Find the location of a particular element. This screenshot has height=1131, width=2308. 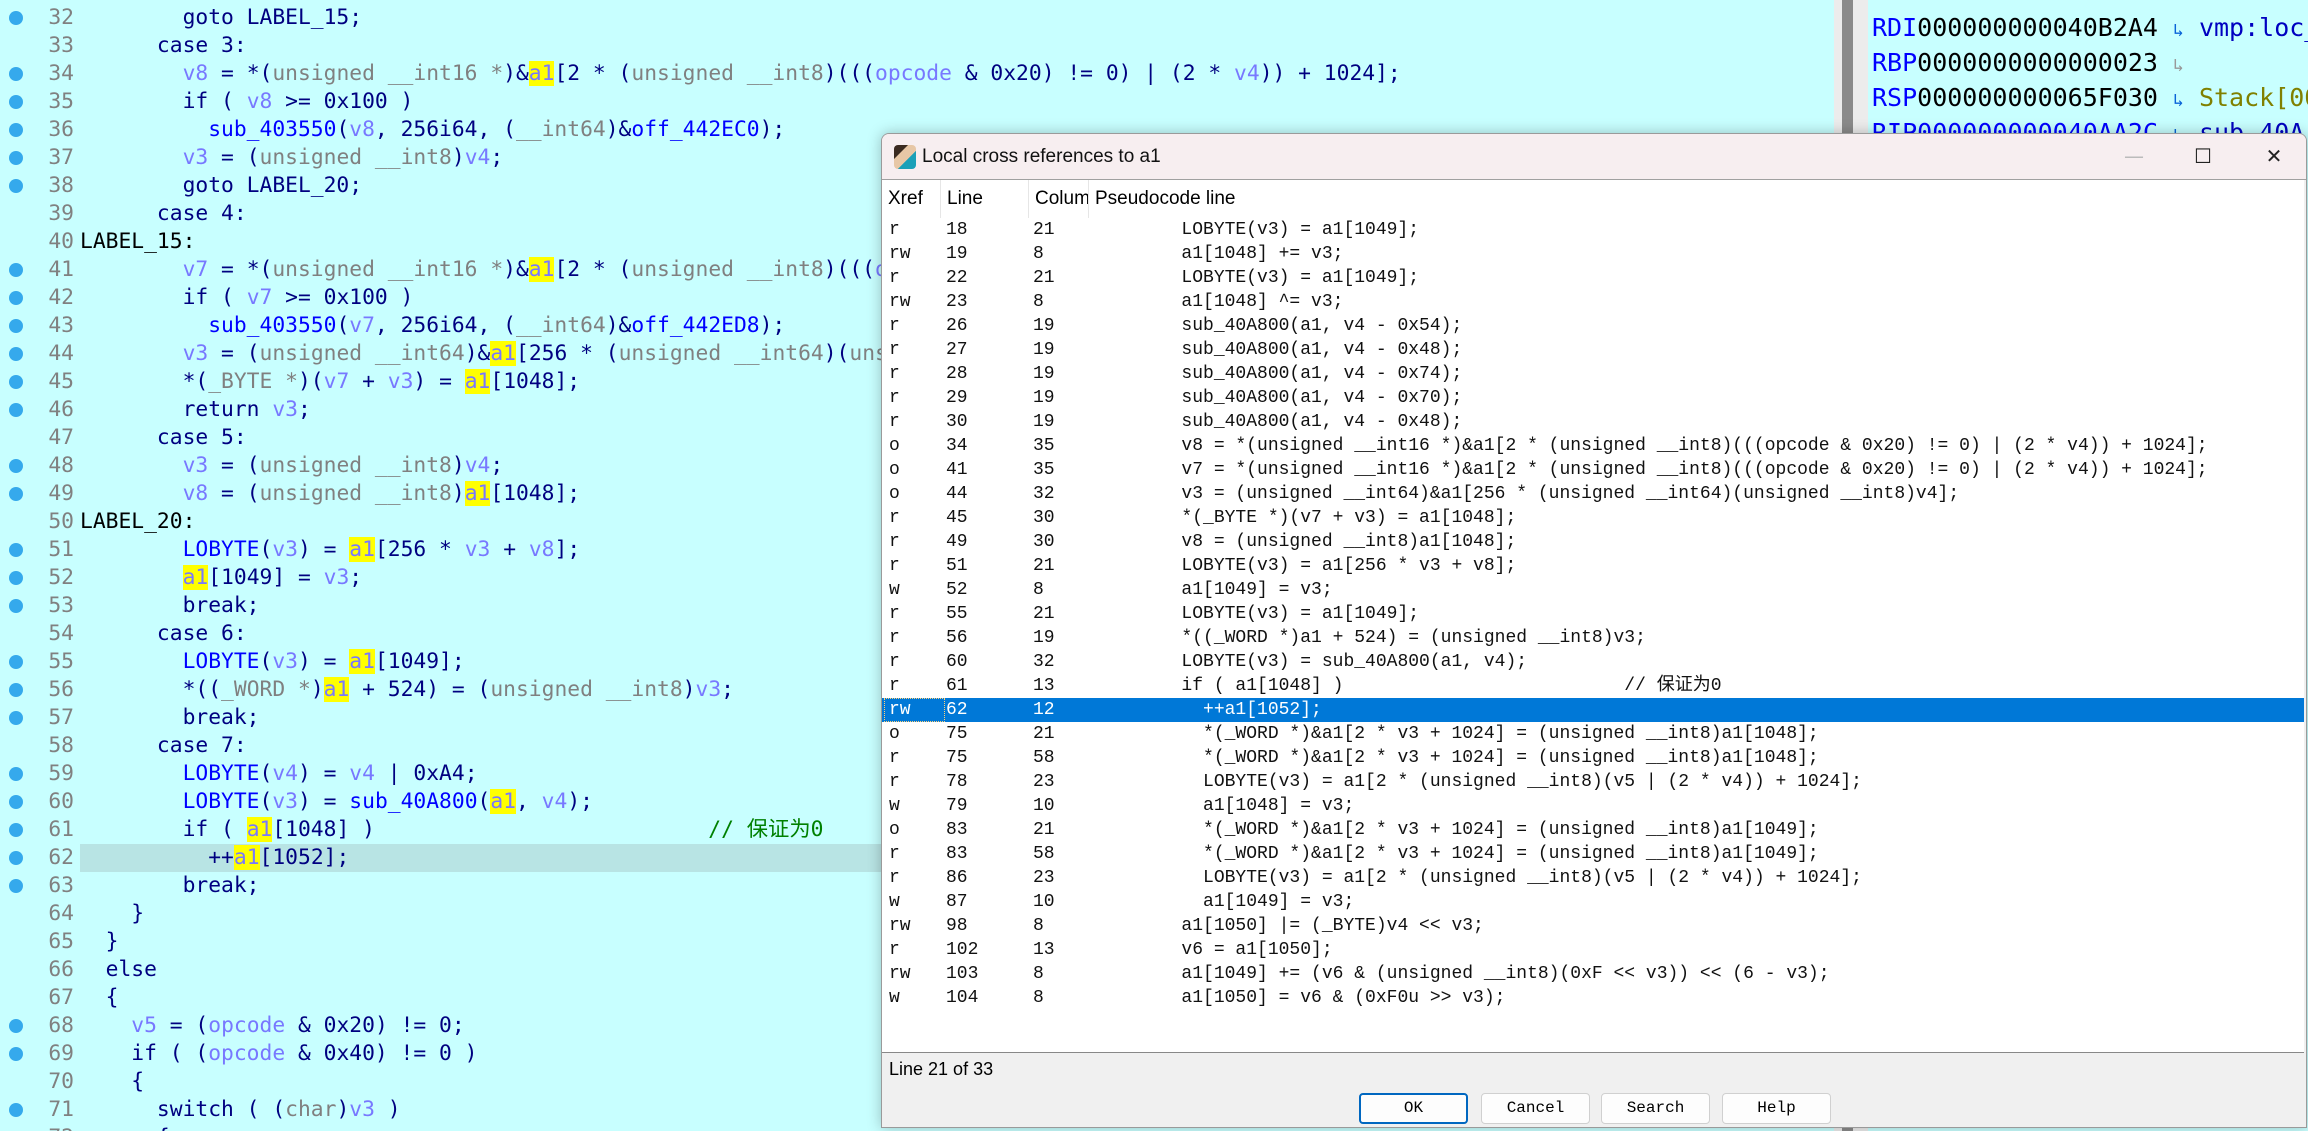

xref-row: r 22 21 LOBYTE(v3) = a1[1049]; is located at coordinates (1593, 278).